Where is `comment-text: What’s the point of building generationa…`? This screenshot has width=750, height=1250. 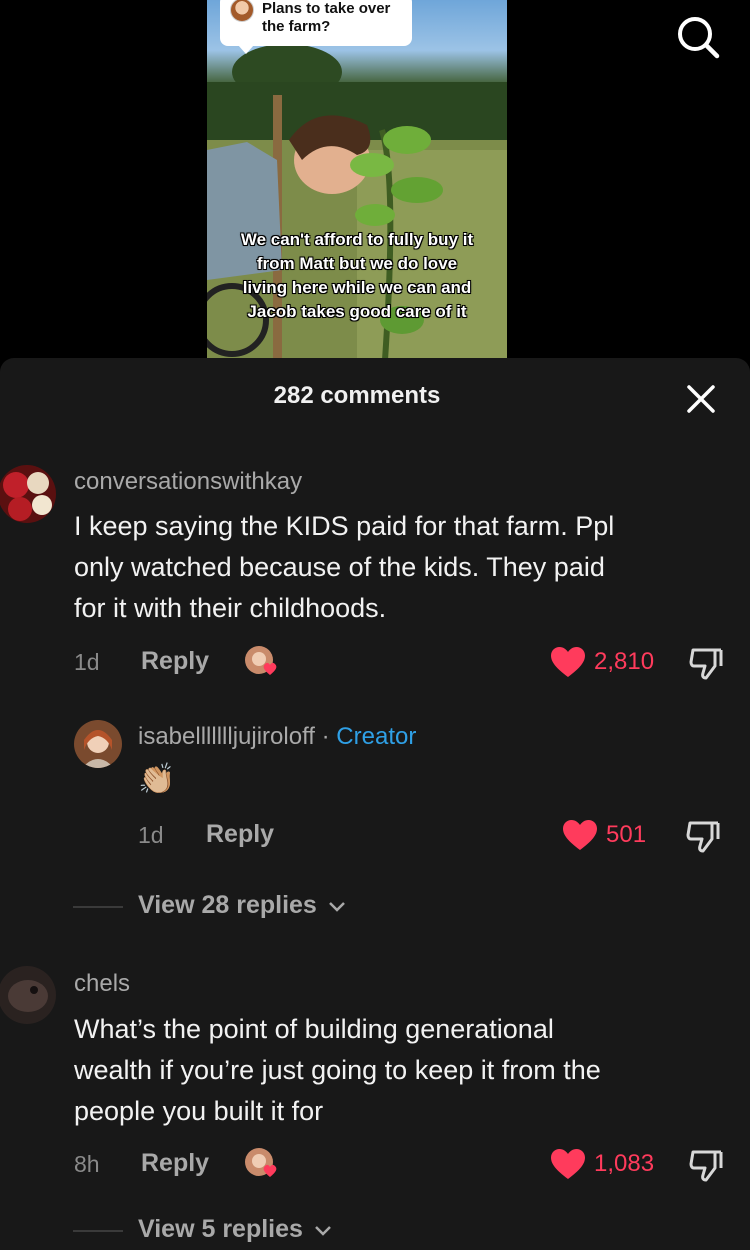 comment-text: What’s the point of building generationa… is located at coordinates (404, 1070).